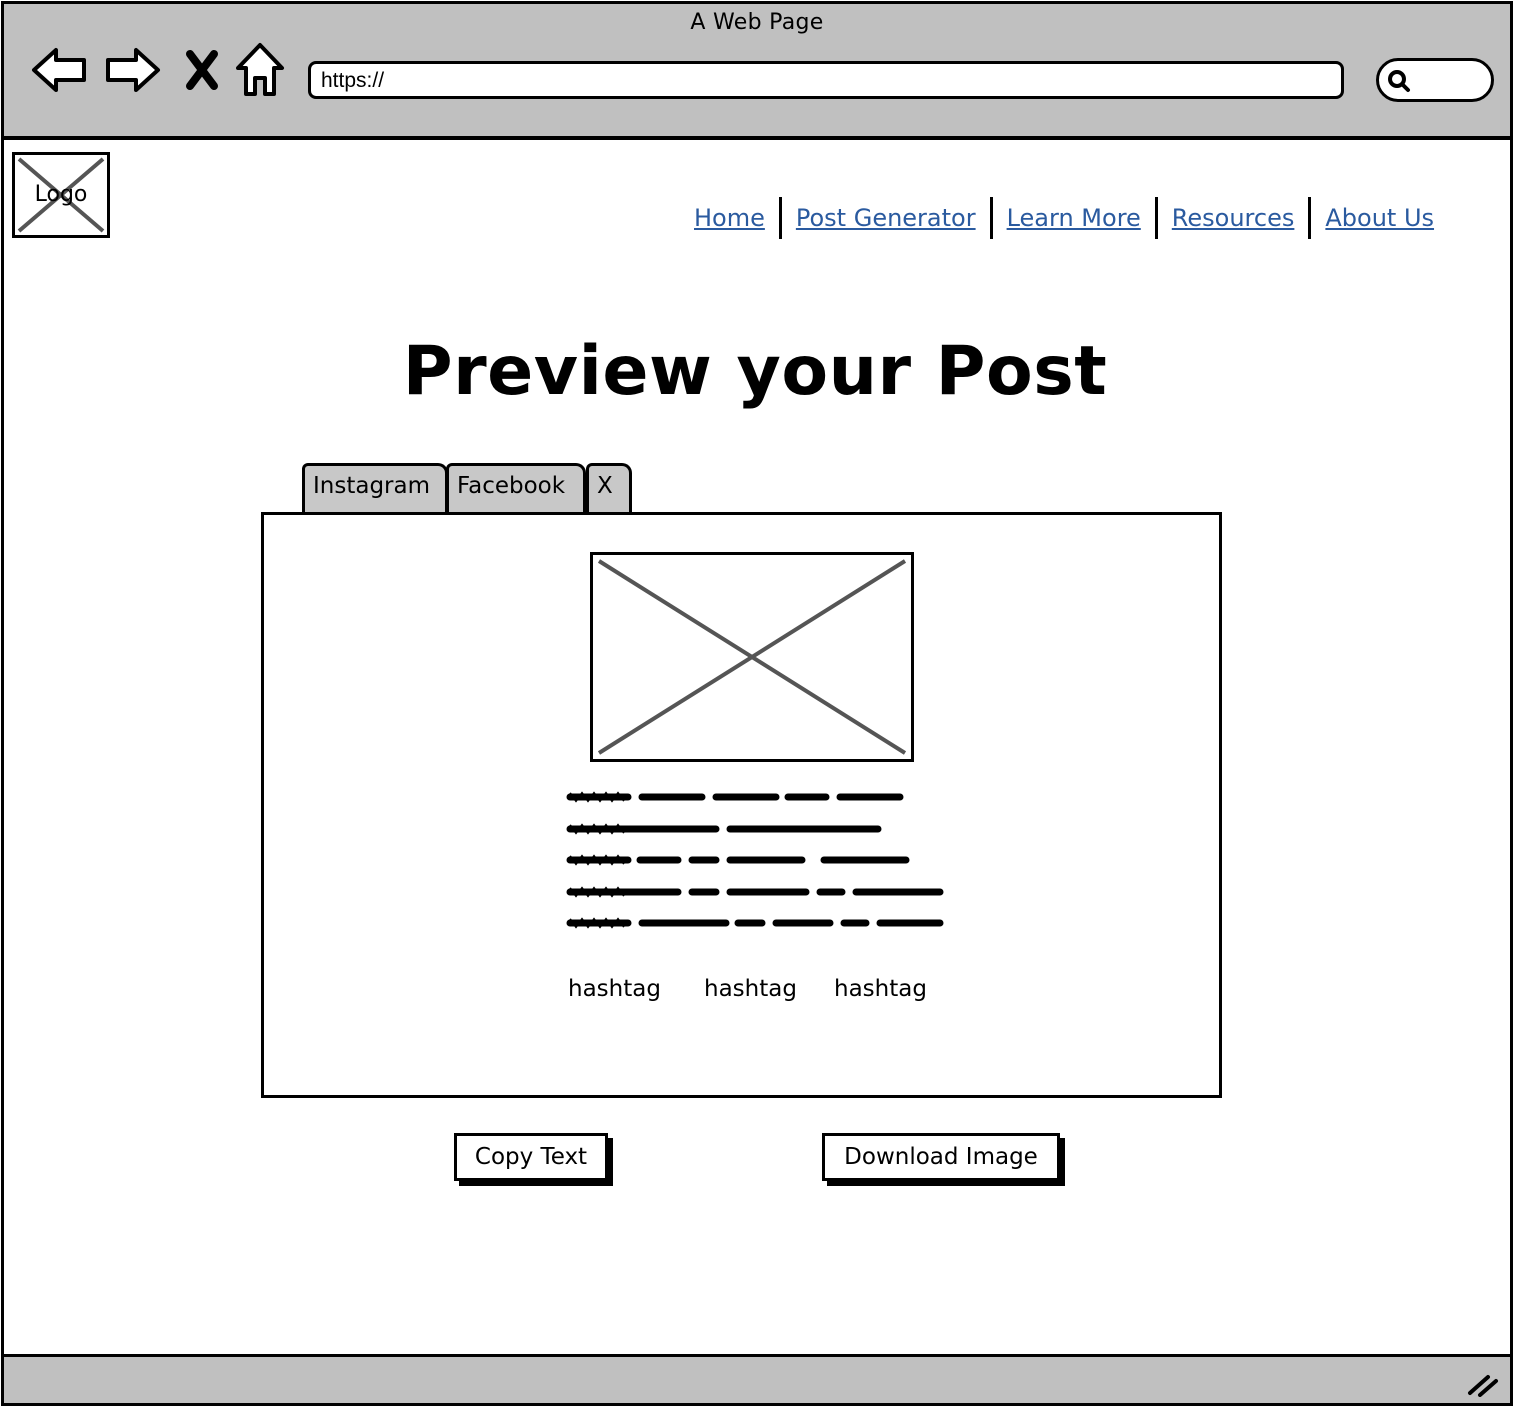 This screenshot has width=1518, height=1410. Describe the element at coordinates (260, 71) in the screenshot. I see `home-icon` at that location.